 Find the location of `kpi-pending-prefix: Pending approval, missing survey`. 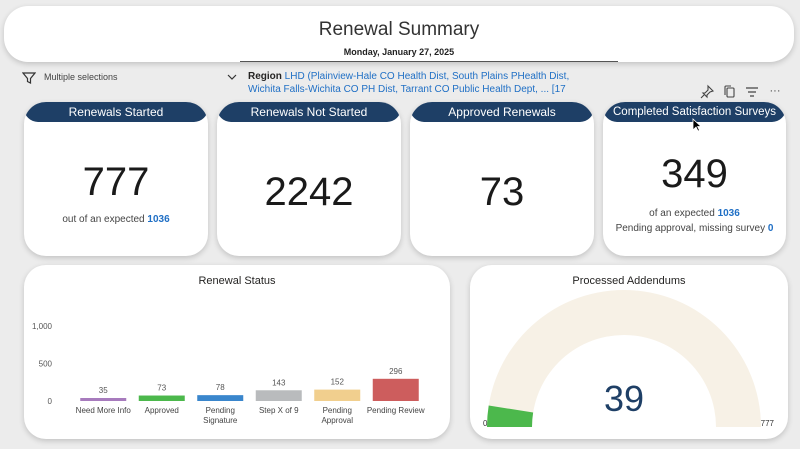

kpi-pending-prefix: Pending approval, missing survey is located at coordinates (690, 228).